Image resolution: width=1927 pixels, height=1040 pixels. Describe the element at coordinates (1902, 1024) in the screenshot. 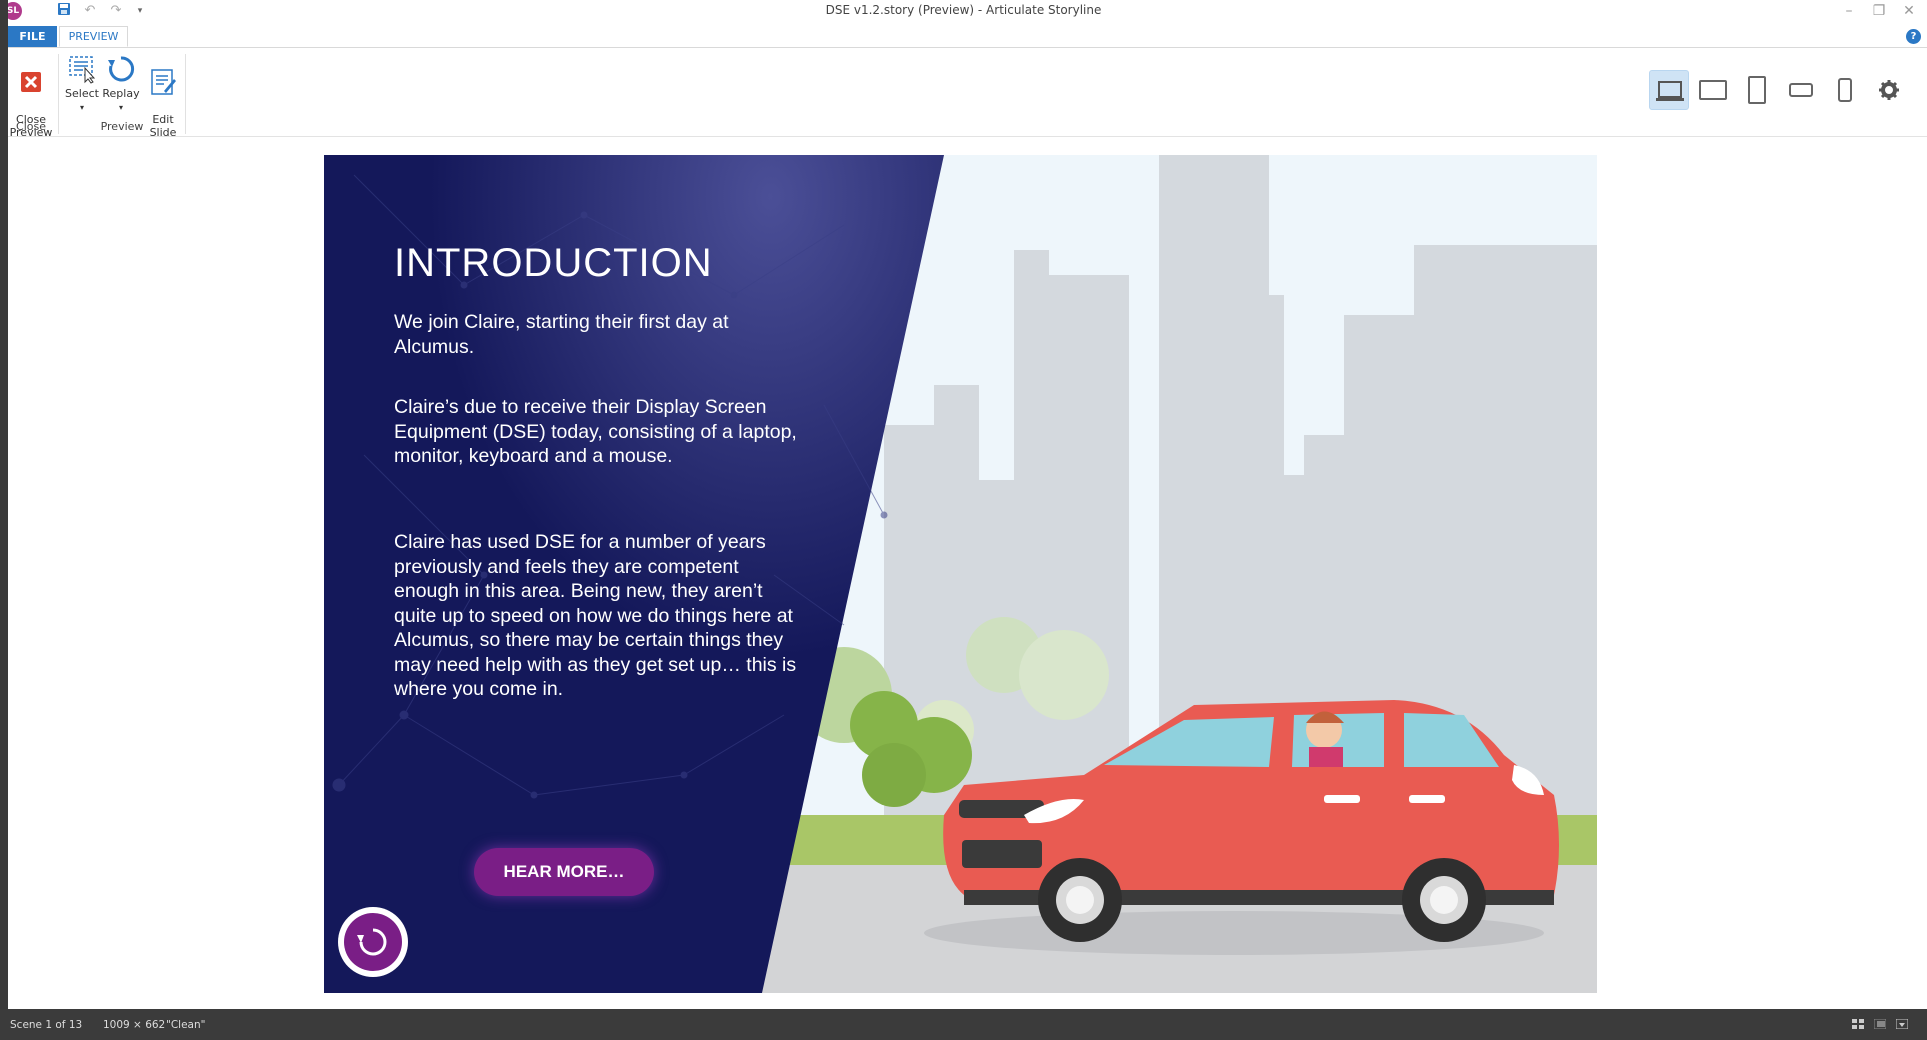

I see `fit-view-icon` at that location.